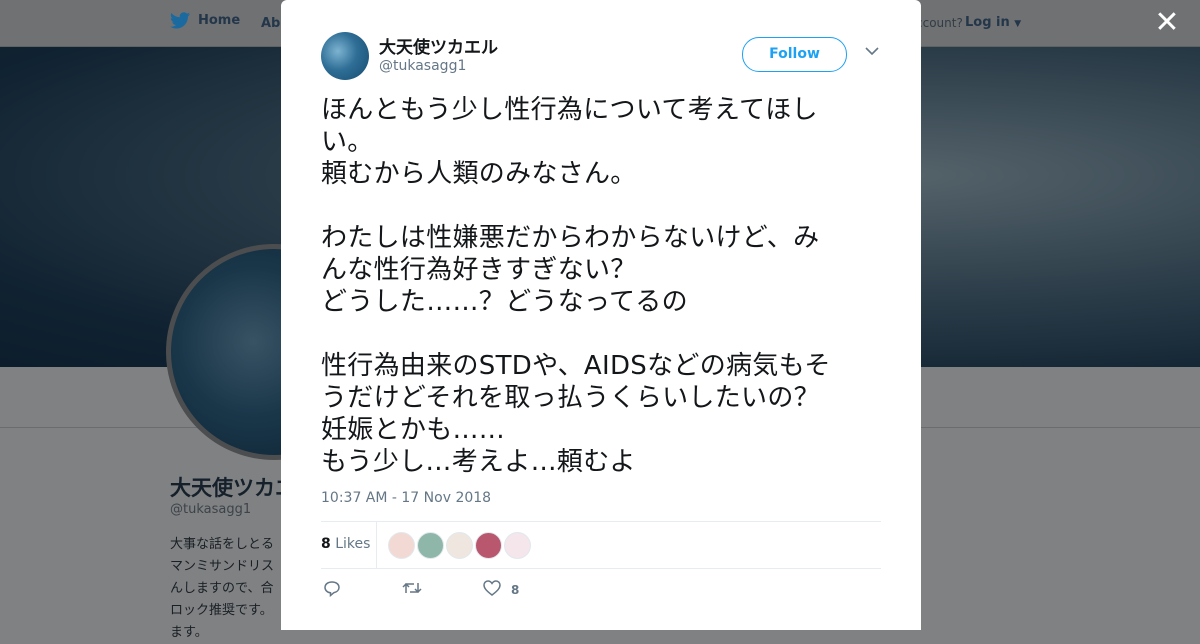 Image resolution: width=1200 pixels, height=644 pixels. What do you see at coordinates (794, 54) in the screenshot?
I see `follow-button: Follow` at bounding box center [794, 54].